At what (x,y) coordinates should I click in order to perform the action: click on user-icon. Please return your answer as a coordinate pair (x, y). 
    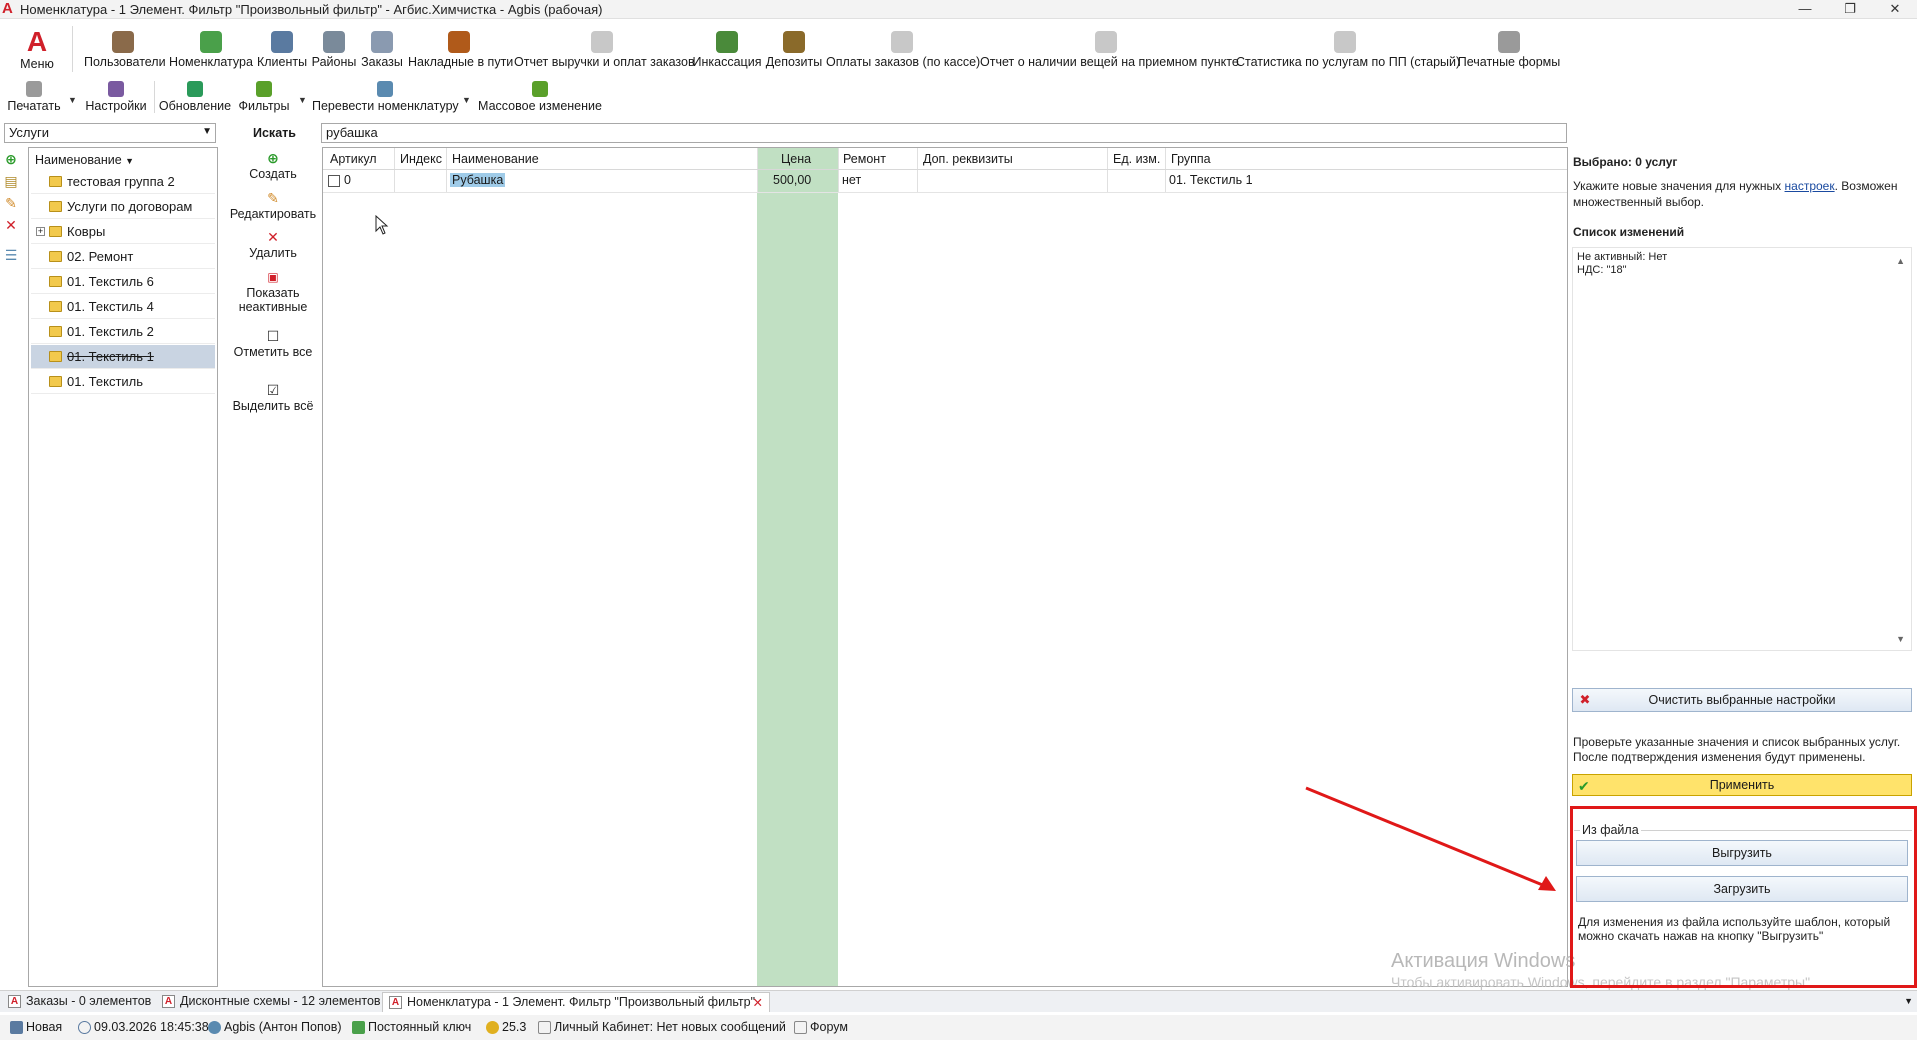
    Looking at the image, I should click on (214, 1027).